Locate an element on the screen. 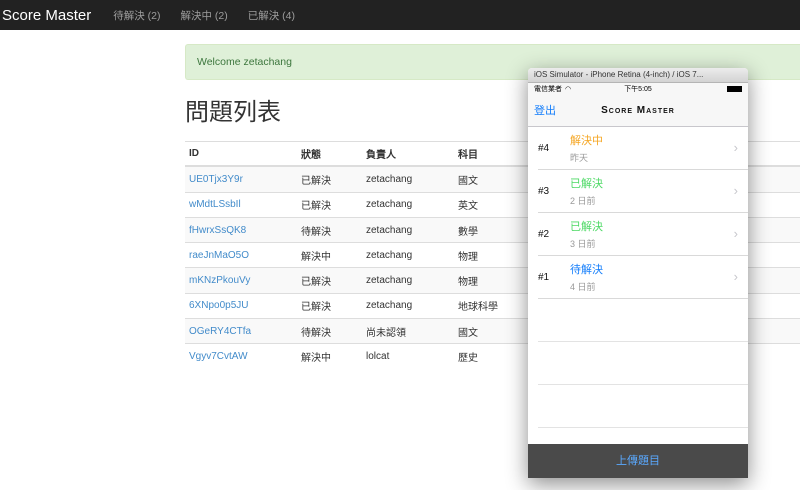 The width and height of the screenshot is (800, 490). issue-id-link: raeJnMaO5O is located at coordinates (243, 255).